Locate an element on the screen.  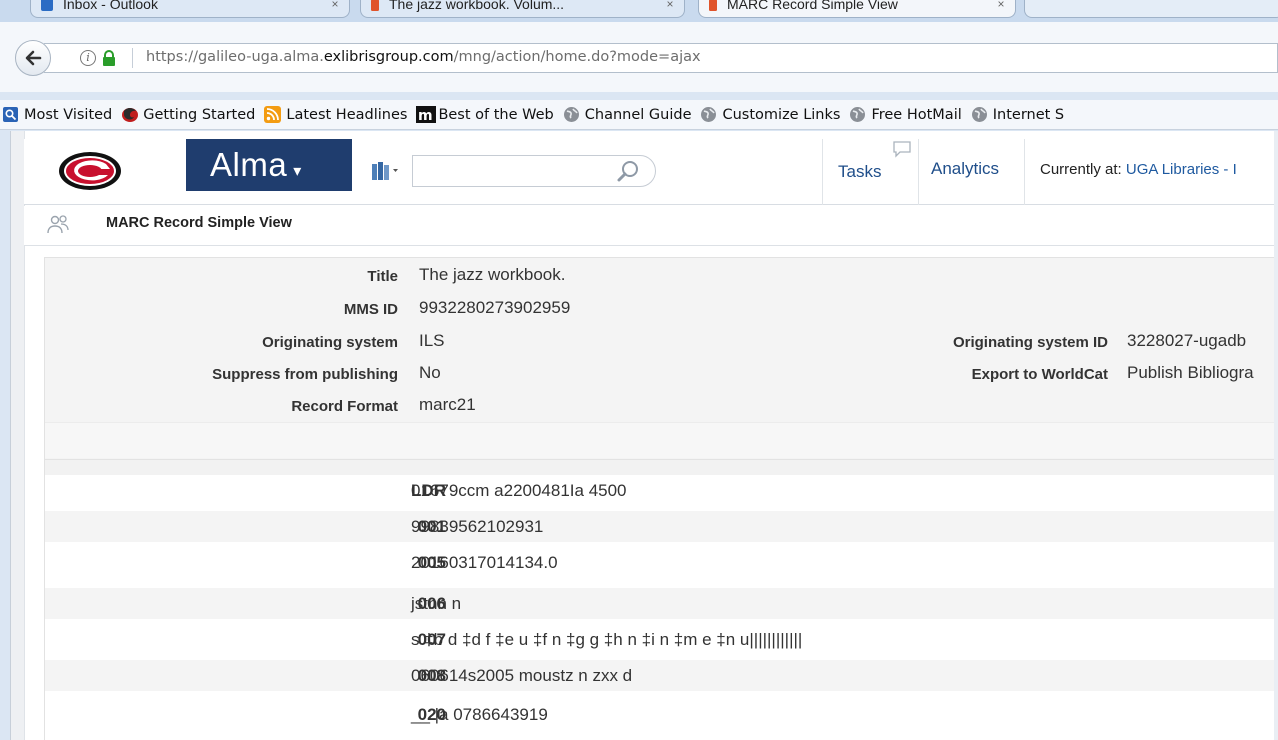
new-tab-area is located at coordinates (1151, 9).